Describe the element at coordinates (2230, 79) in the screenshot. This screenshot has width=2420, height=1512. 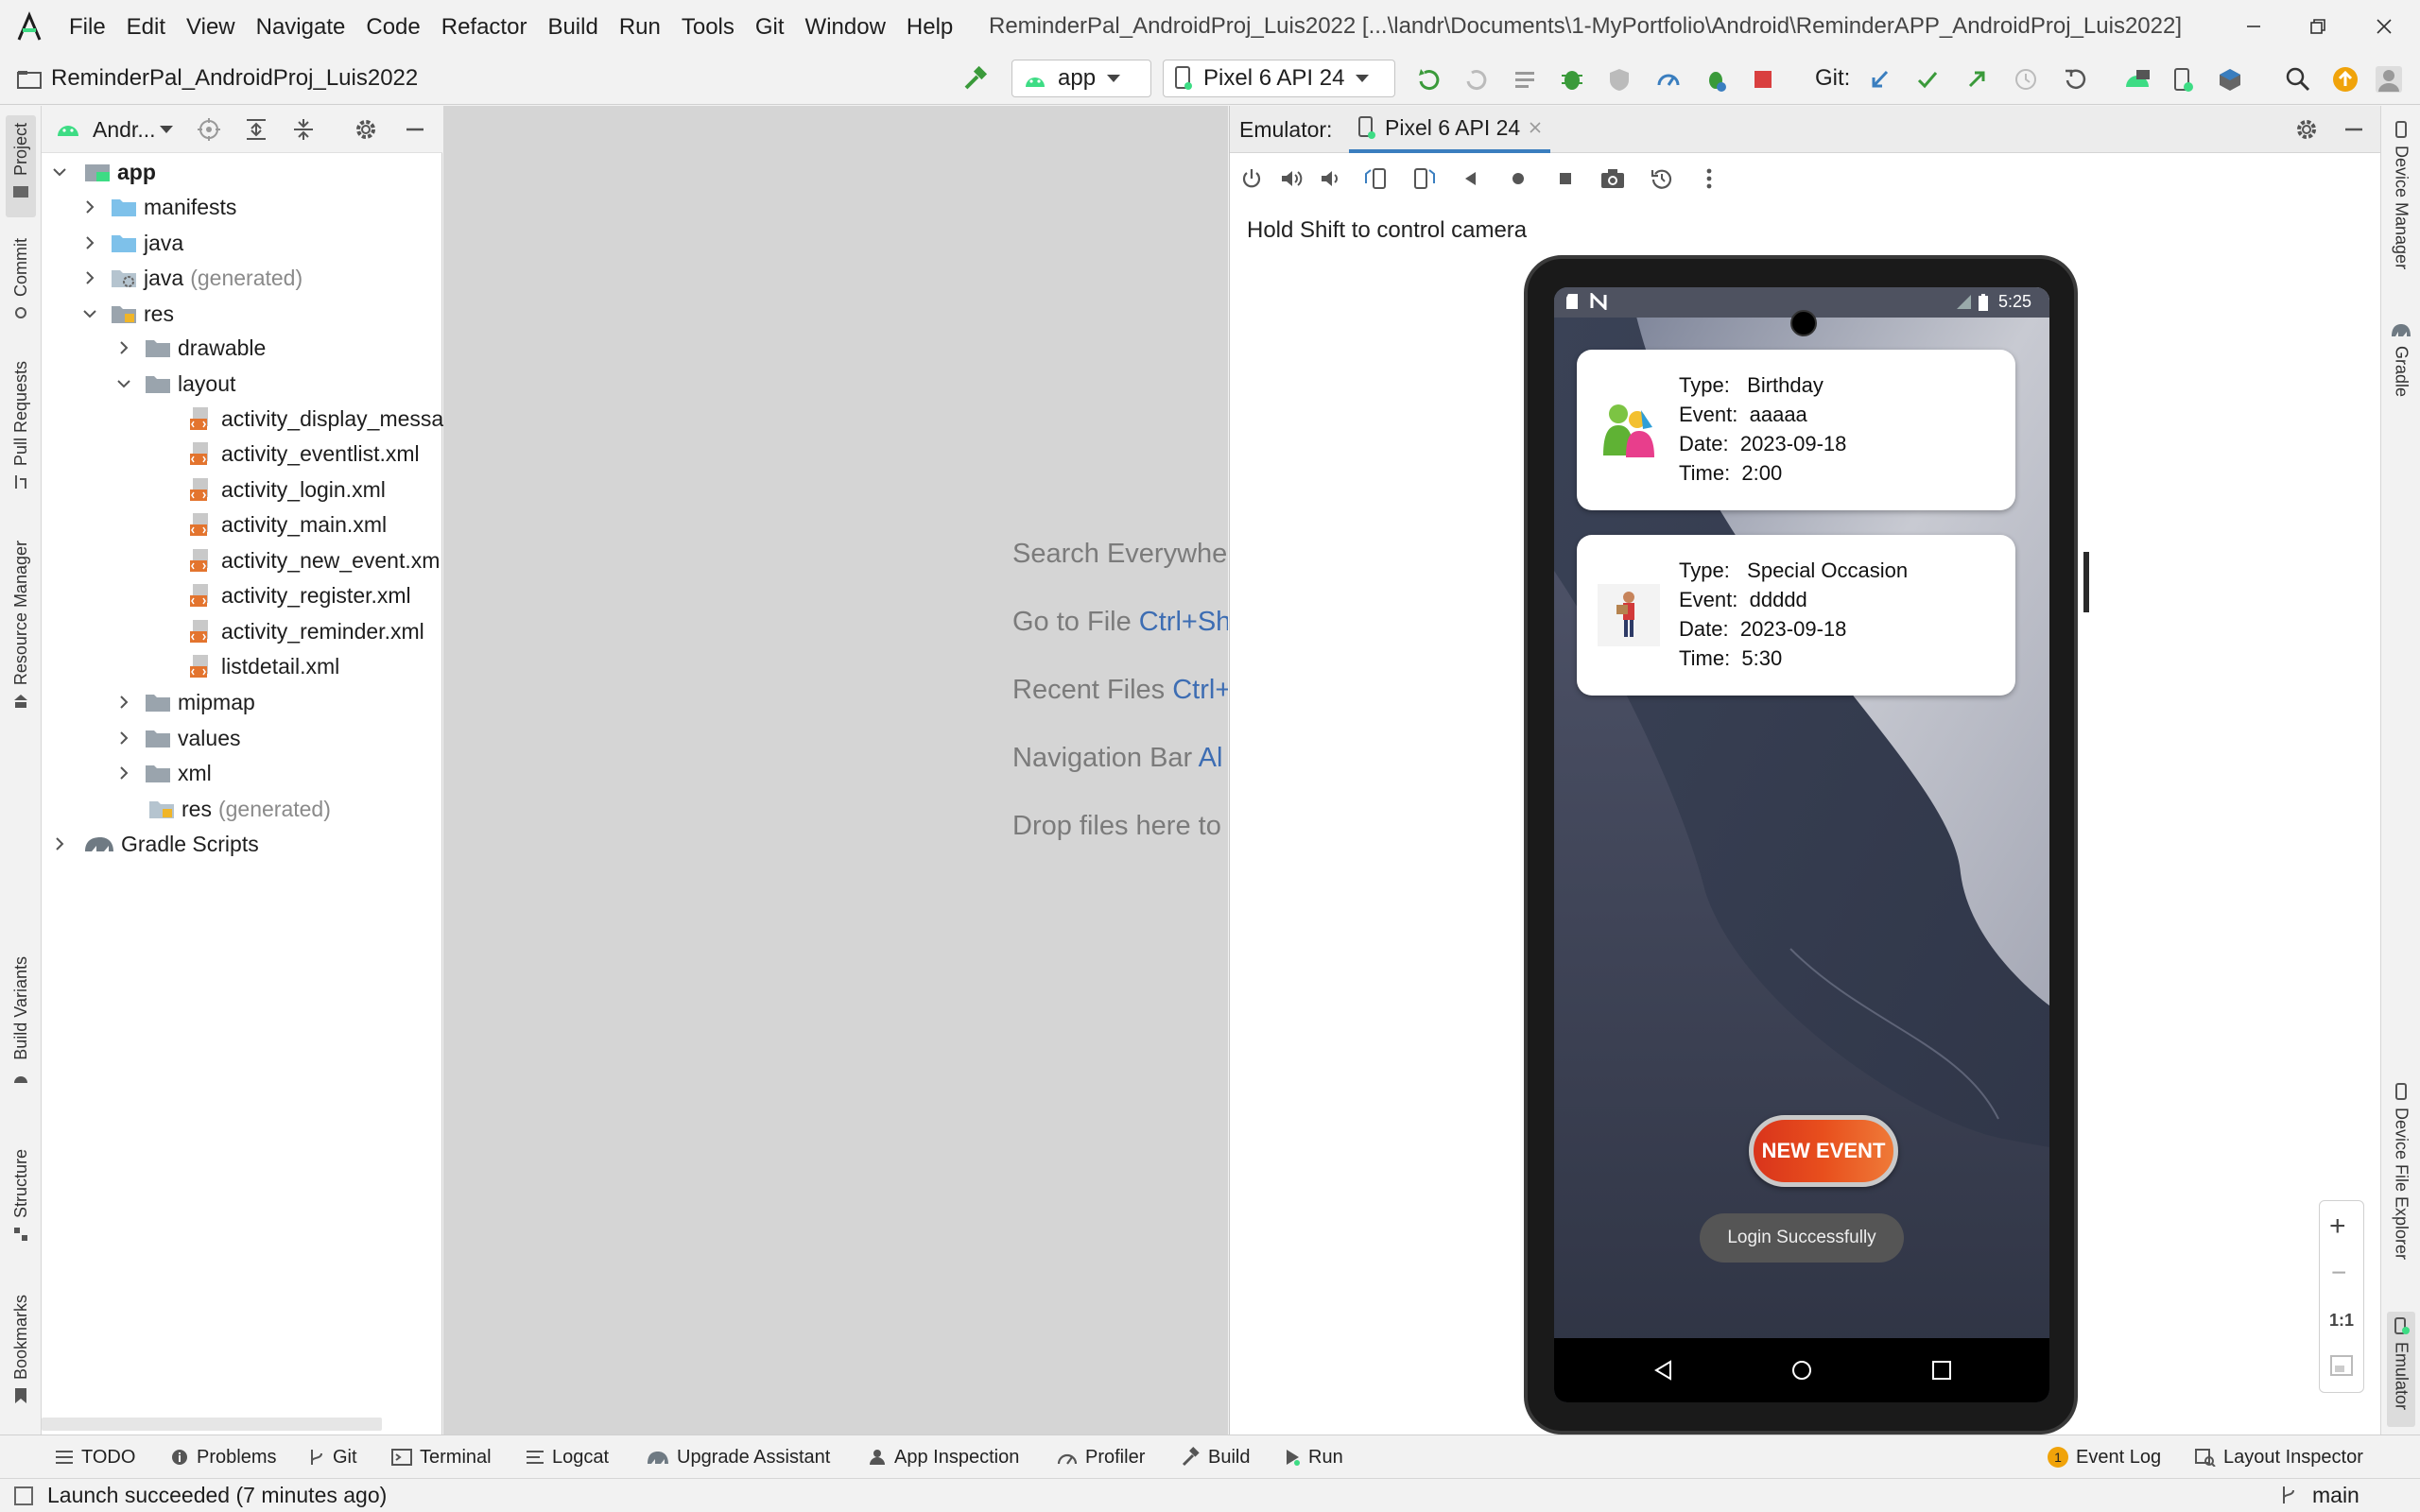
I see `sdk-manager-icon` at that location.